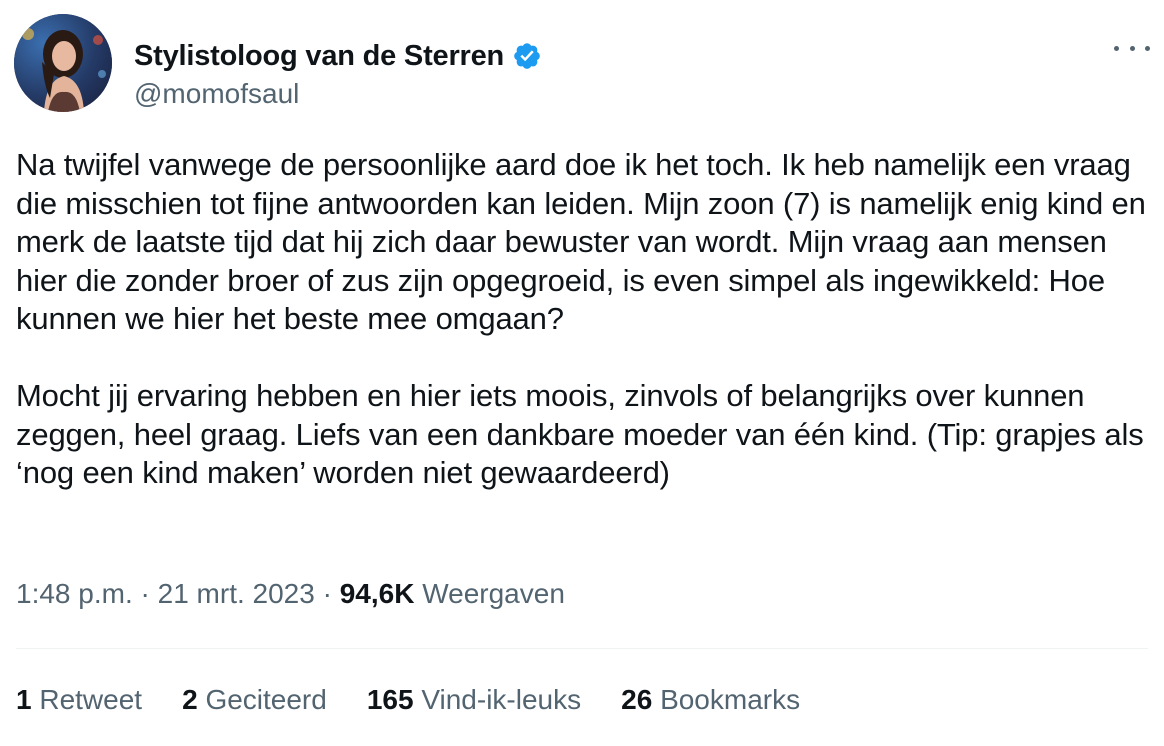 The width and height of the screenshot is (1164, 746). What do you see at coordinates (390, 699) in the screenshot?
I see `likes-count: 165` at bounding box center [390, 699].